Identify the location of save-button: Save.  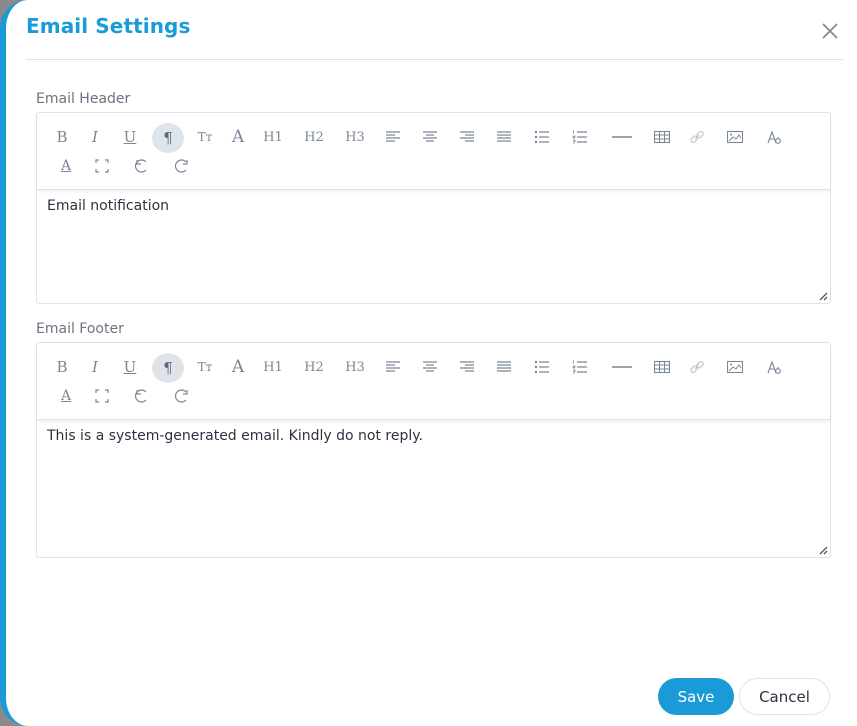
(696, 696).